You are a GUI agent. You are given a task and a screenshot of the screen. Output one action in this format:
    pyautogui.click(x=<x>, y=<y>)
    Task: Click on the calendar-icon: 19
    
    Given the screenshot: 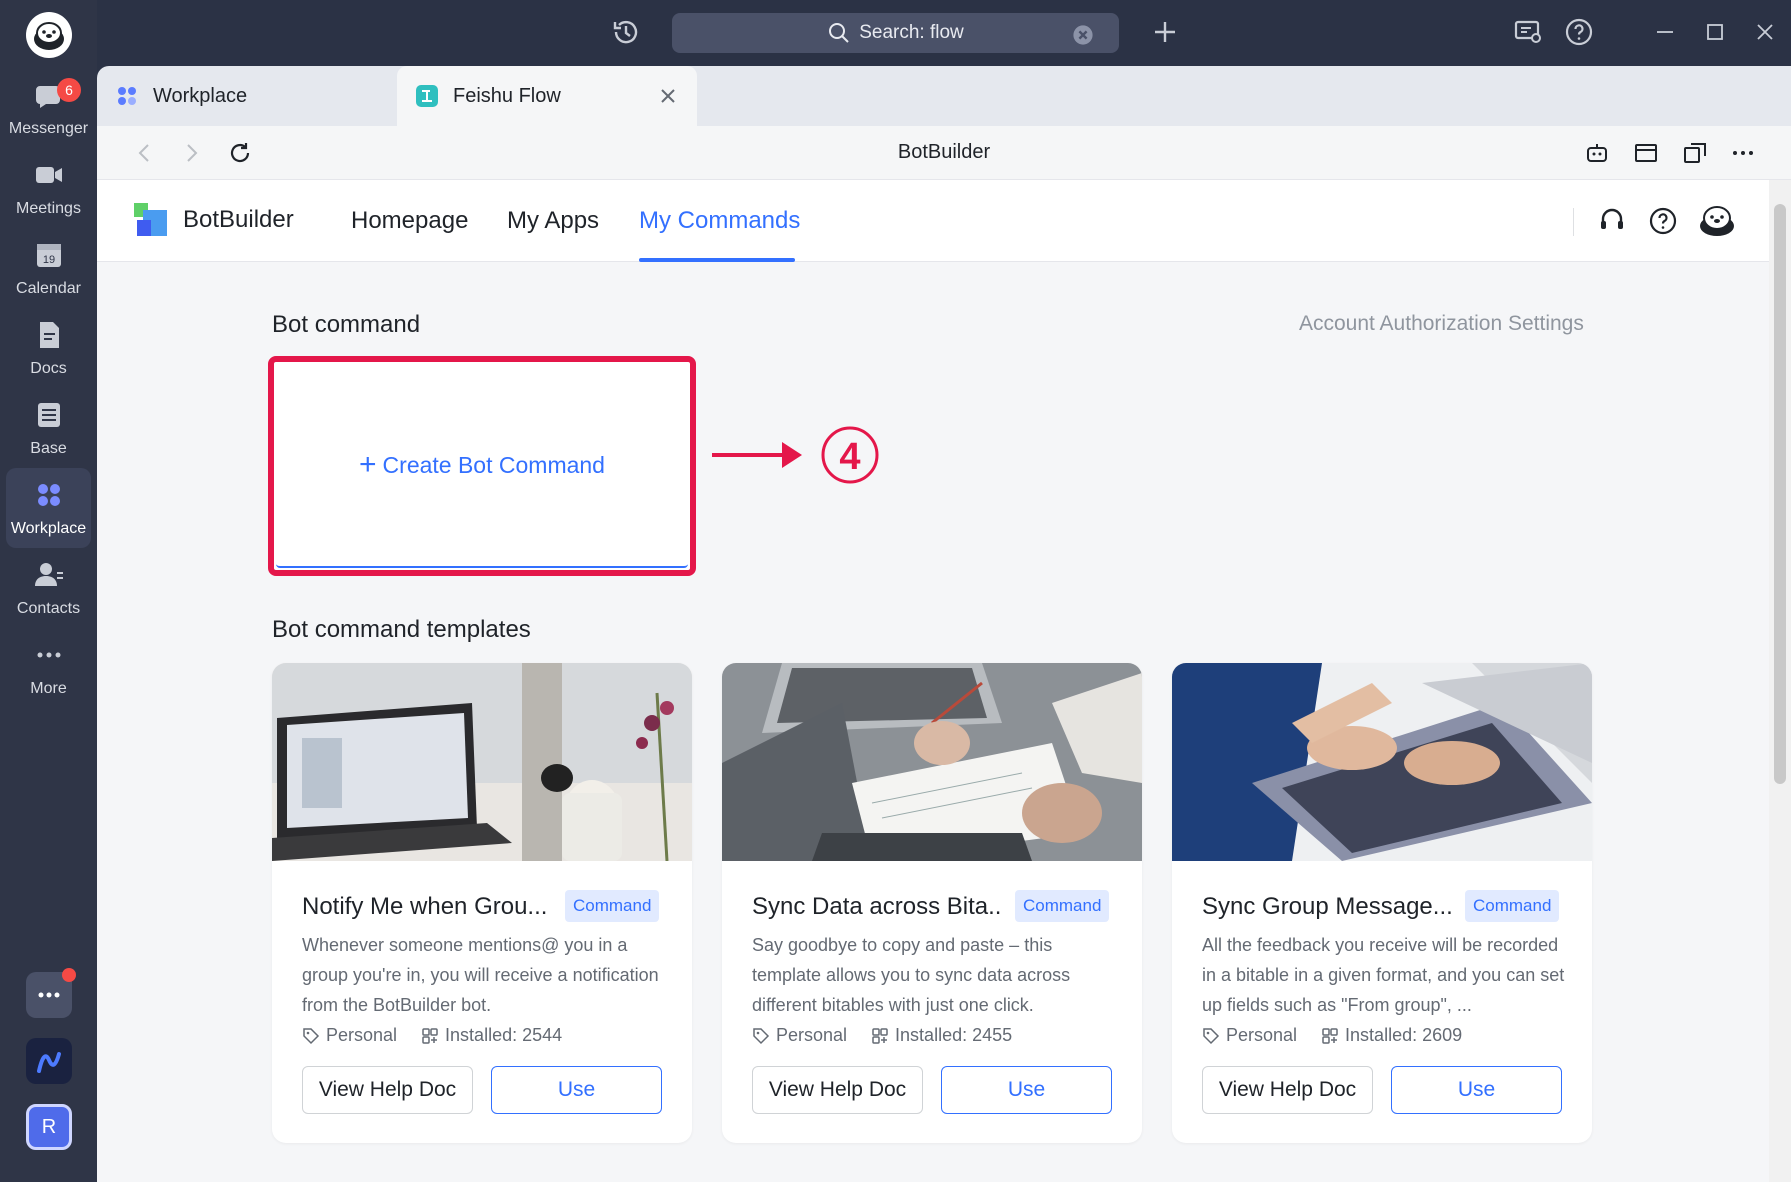 What is the action you would take?
    pyautogui.click(x=48, y=255)
    